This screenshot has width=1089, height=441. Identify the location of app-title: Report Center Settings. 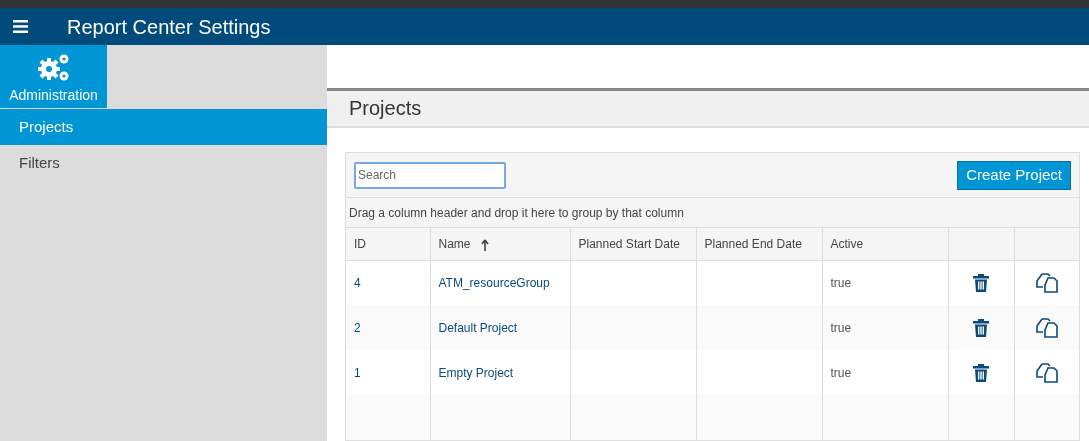
(169, 27).